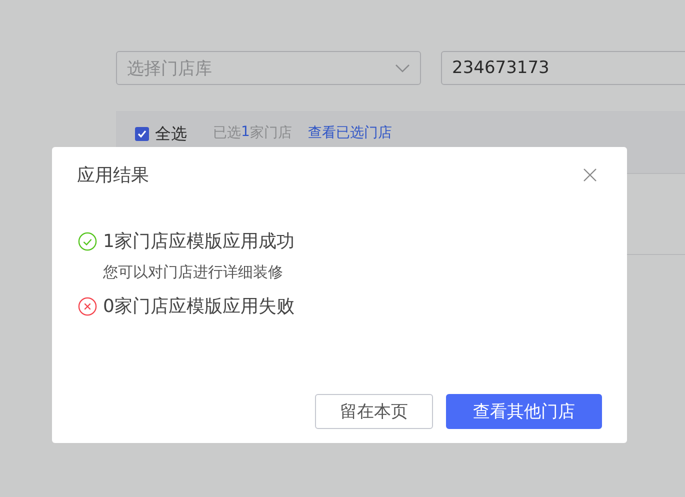 This screenshot has width=685, height=497. Describe the element at coordinates (402, 68) in the screenshot. I see `chevron-down-icon` at that location.